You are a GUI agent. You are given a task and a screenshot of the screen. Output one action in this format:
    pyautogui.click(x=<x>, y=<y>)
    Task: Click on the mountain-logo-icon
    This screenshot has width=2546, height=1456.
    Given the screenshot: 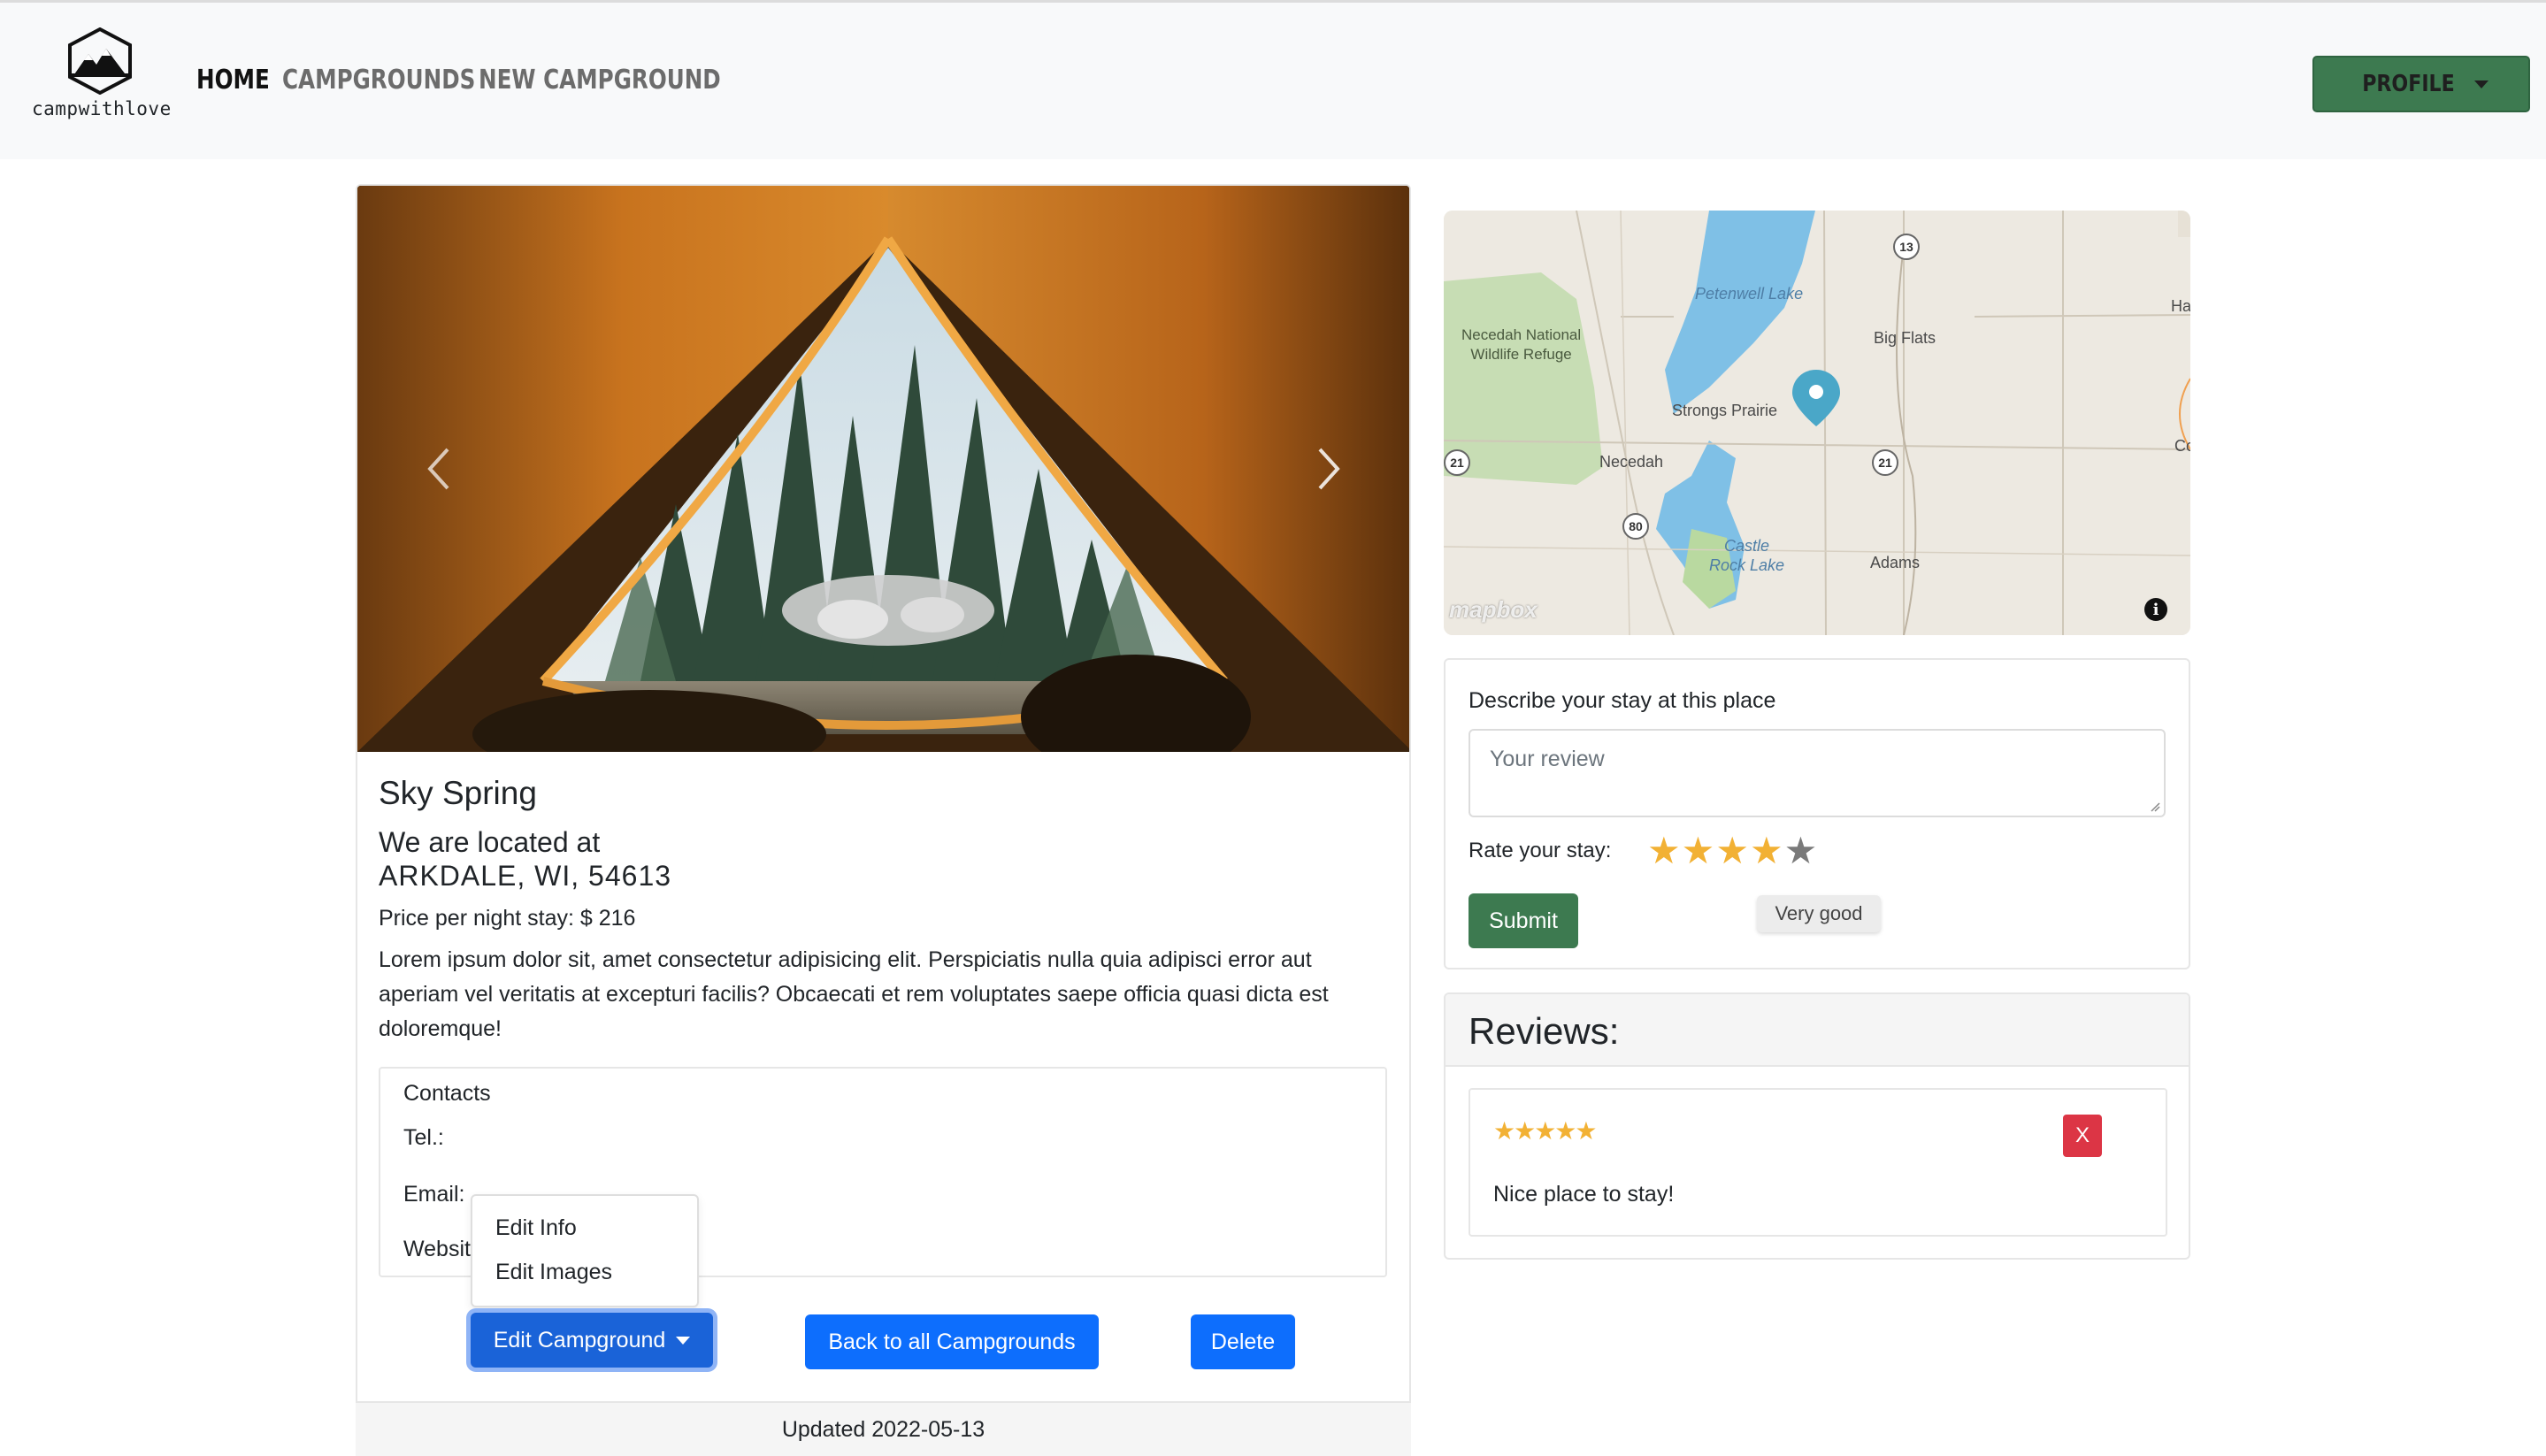 What is the action you would take?
    pyautogui.click(x=100, y=61)
    